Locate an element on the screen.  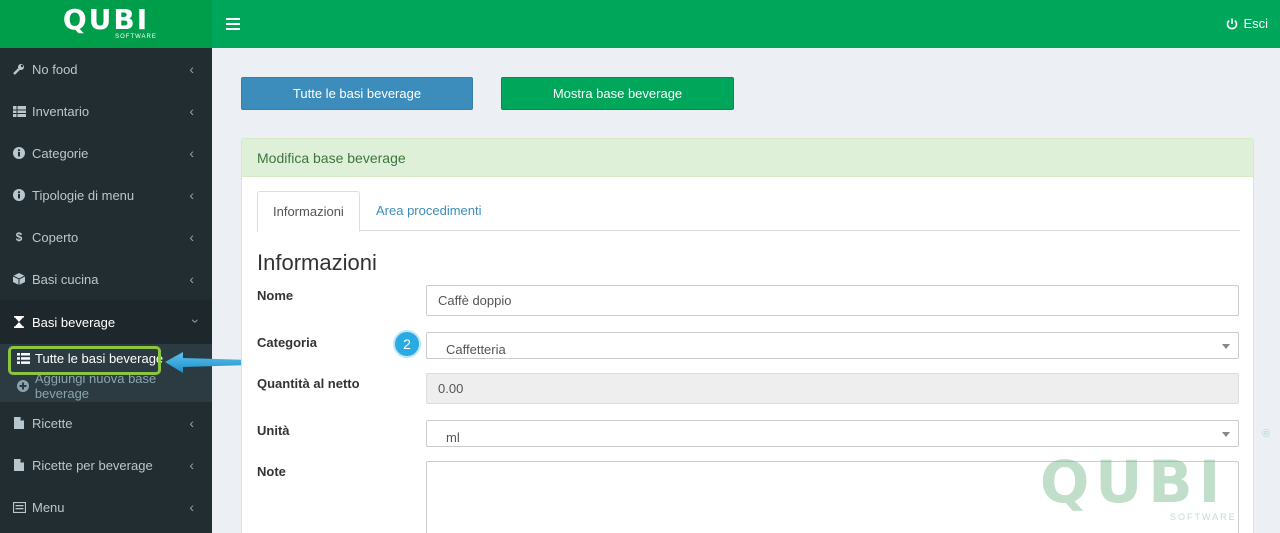
sidebar-item-label: Tipologie di menu is located at coordinates (83, 195).